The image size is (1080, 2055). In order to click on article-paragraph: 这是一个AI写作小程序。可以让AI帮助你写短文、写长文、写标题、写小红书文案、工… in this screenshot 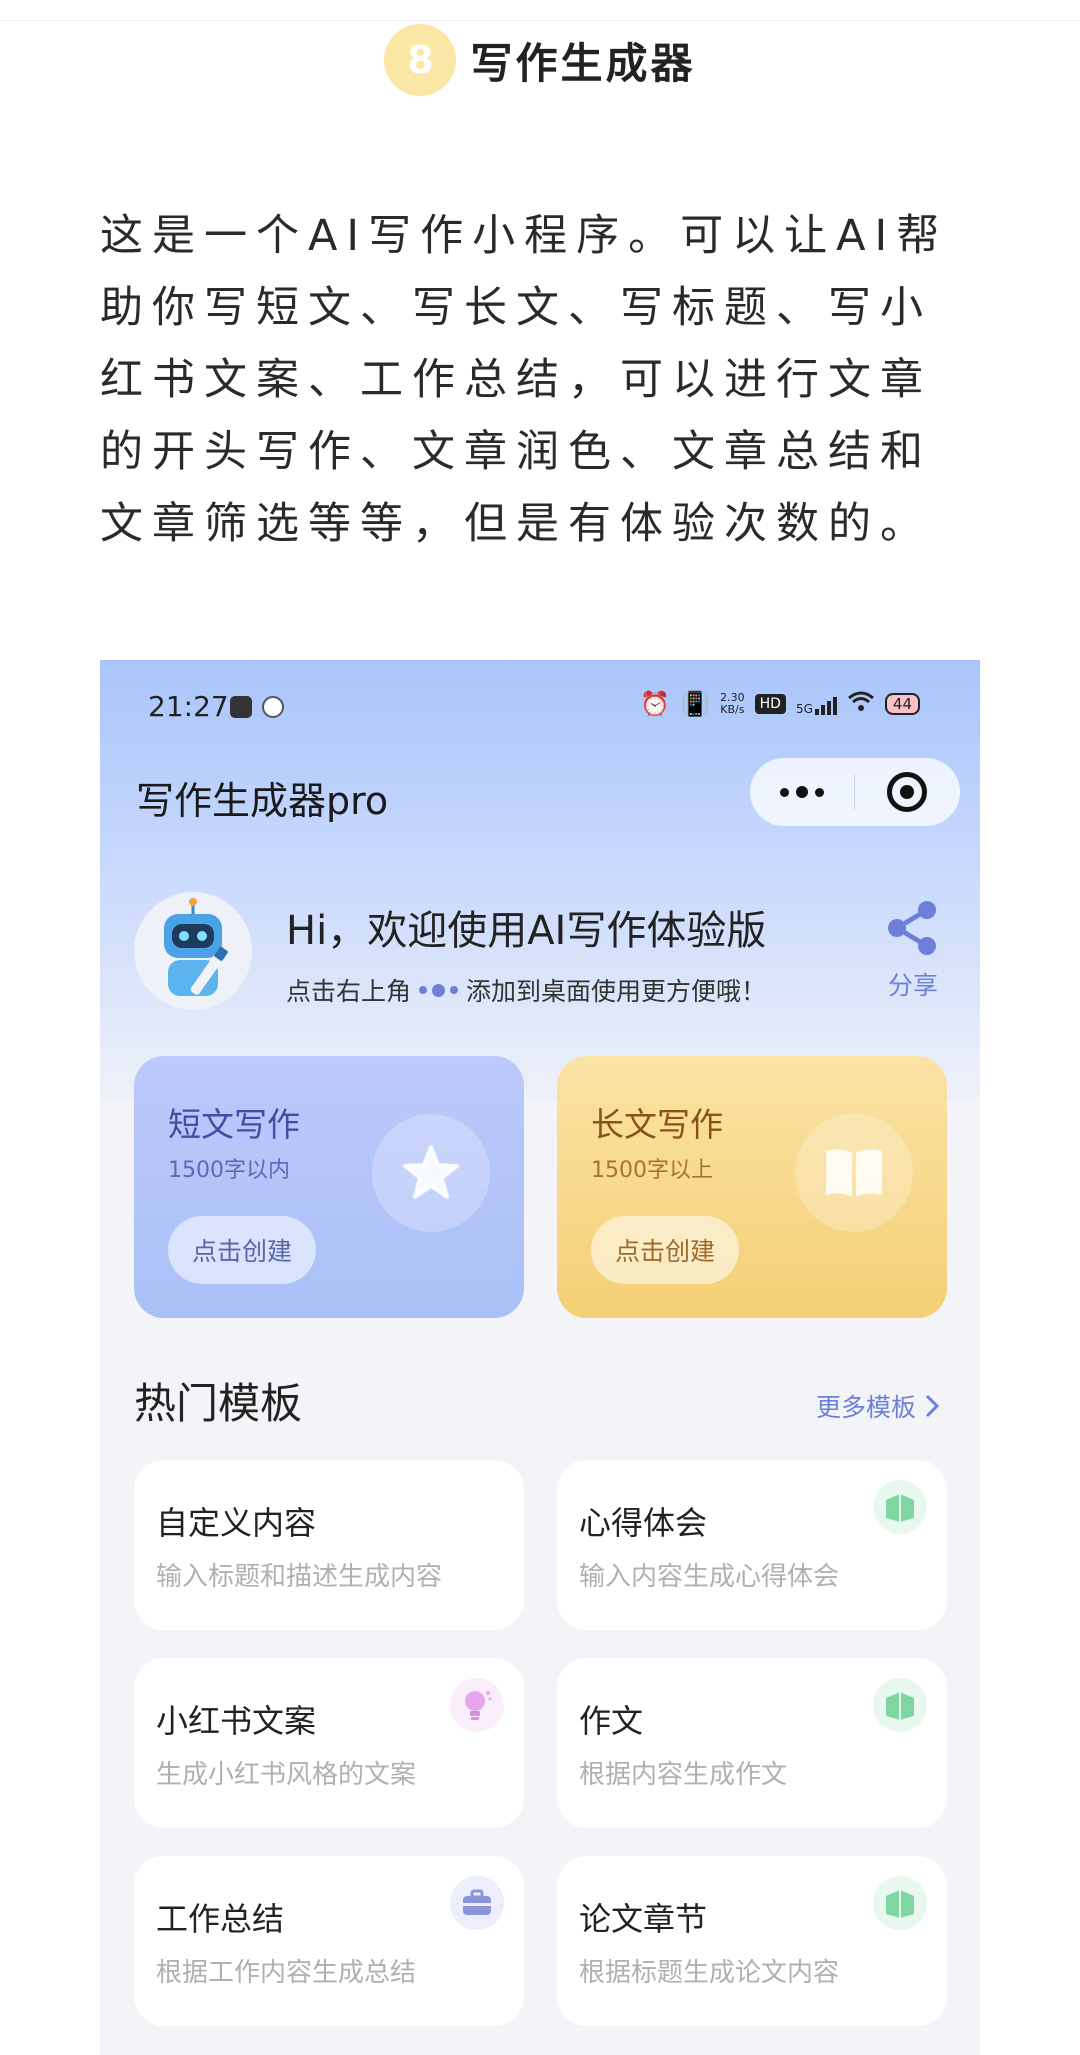, I will do `click(524, 380)`.